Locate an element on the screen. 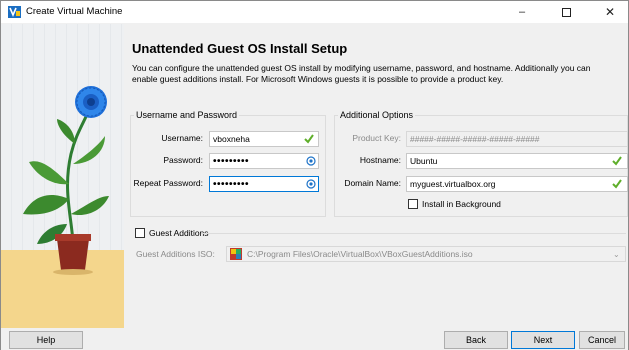 This screenshot has width=629, height=350. hostname-field: Ubuntu is located at coordinates (517, 161).